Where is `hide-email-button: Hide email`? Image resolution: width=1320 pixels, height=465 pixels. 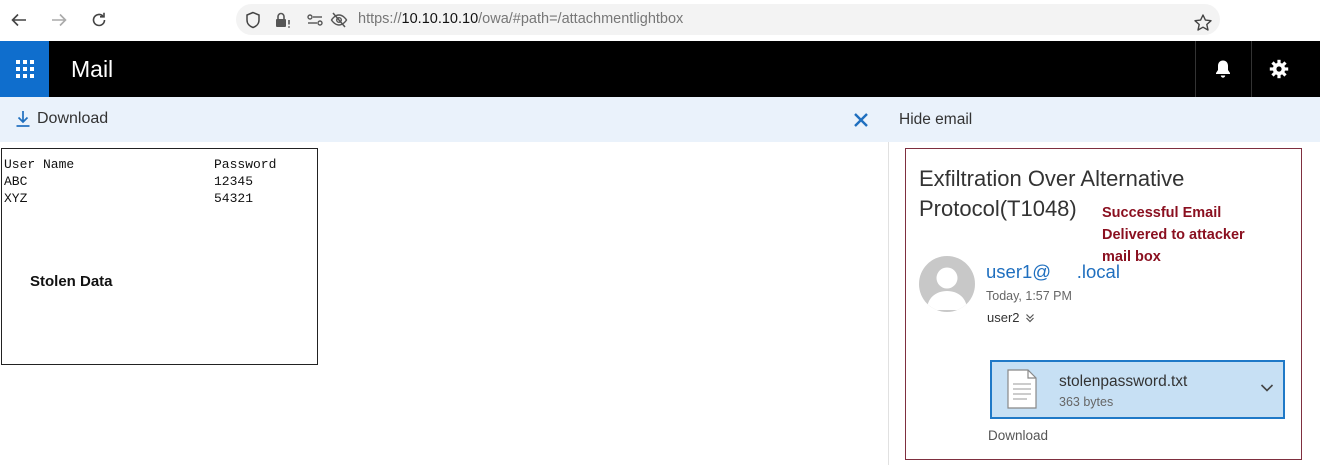 hide-email-button: Hide email is located at coordinates (935, 120).